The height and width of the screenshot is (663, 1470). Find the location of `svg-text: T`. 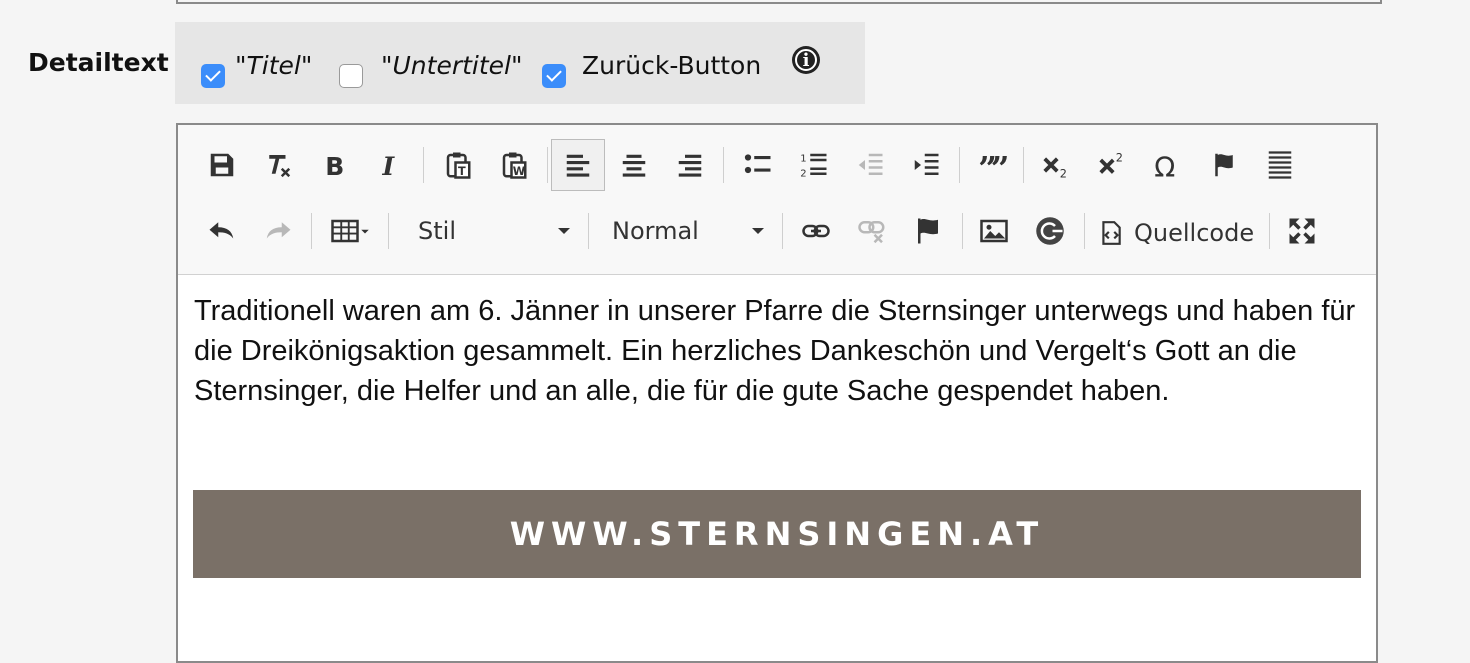

svg-text: T is located at coordinates (462, 171).